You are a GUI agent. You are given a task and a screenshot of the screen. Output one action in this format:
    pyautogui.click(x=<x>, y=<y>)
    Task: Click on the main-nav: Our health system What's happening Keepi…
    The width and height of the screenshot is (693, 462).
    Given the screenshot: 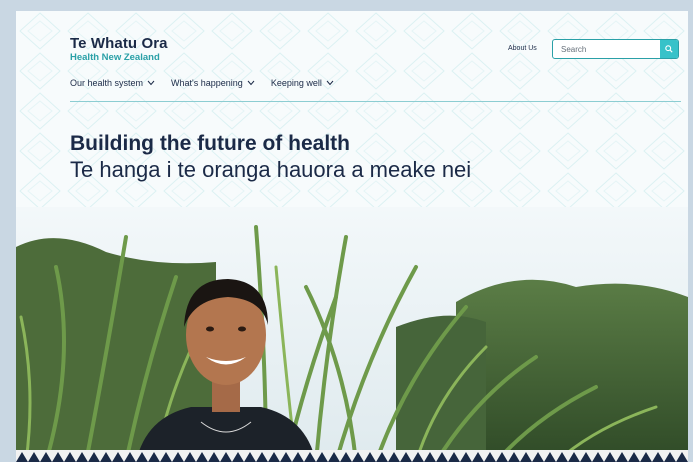 What is the action you would take?
    pyautogui.click(x=202, y=83)
    